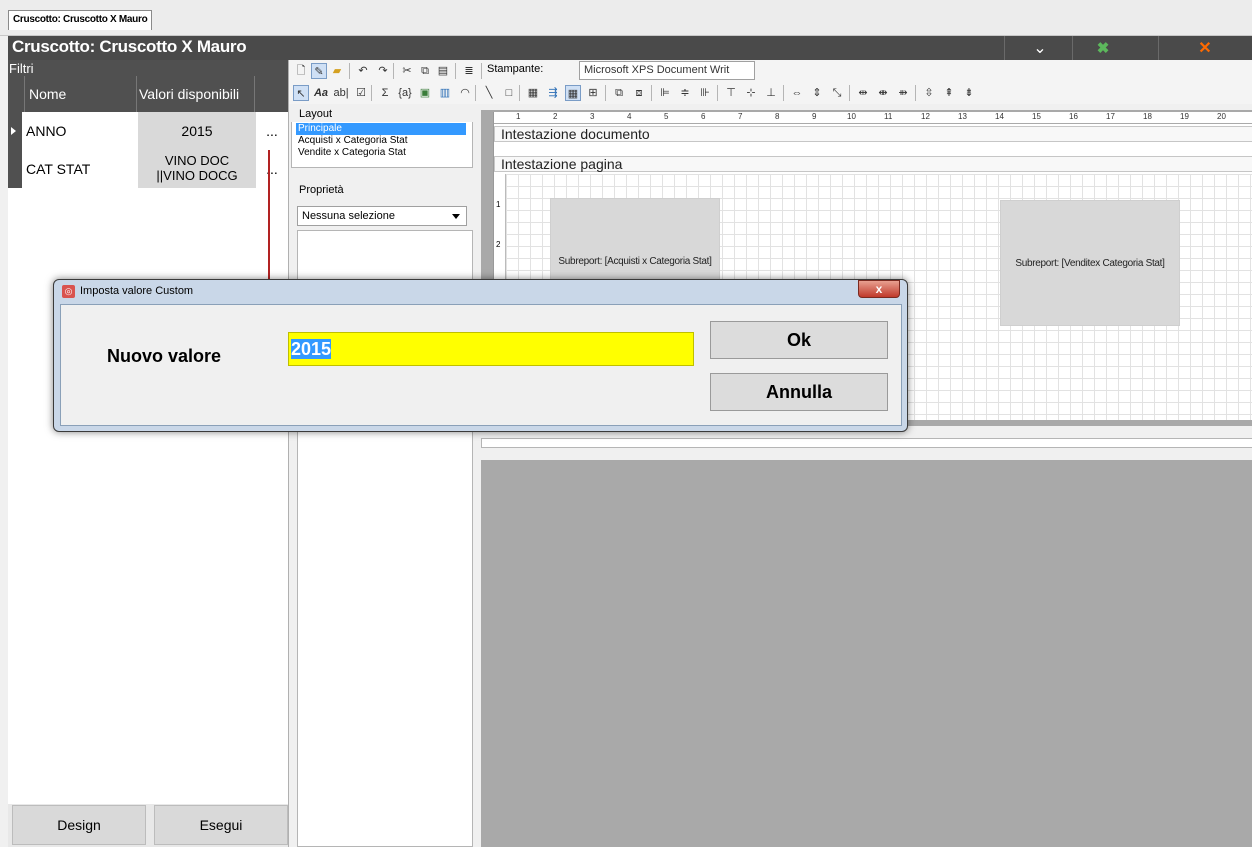 This screenshot has height=847, width=1252. I want to click on align-bottom-icon: ⊥, so click(771, 93).